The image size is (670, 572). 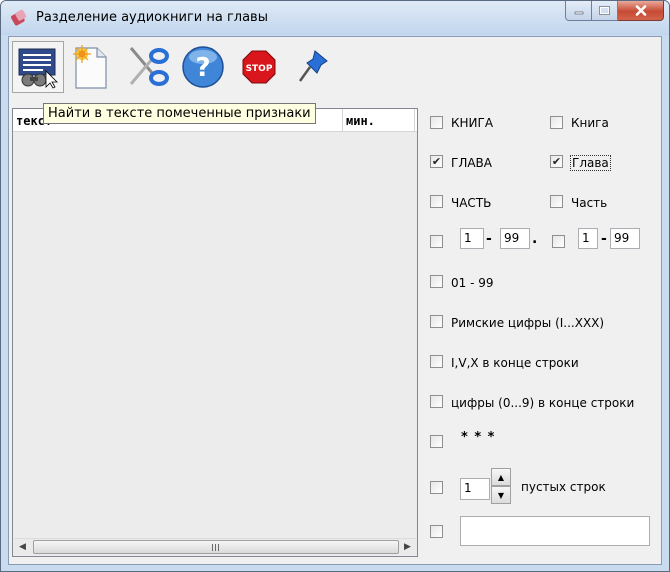 I want to click on label-roman: Римские цифры (I...XXX), so click(x=528, y=323).